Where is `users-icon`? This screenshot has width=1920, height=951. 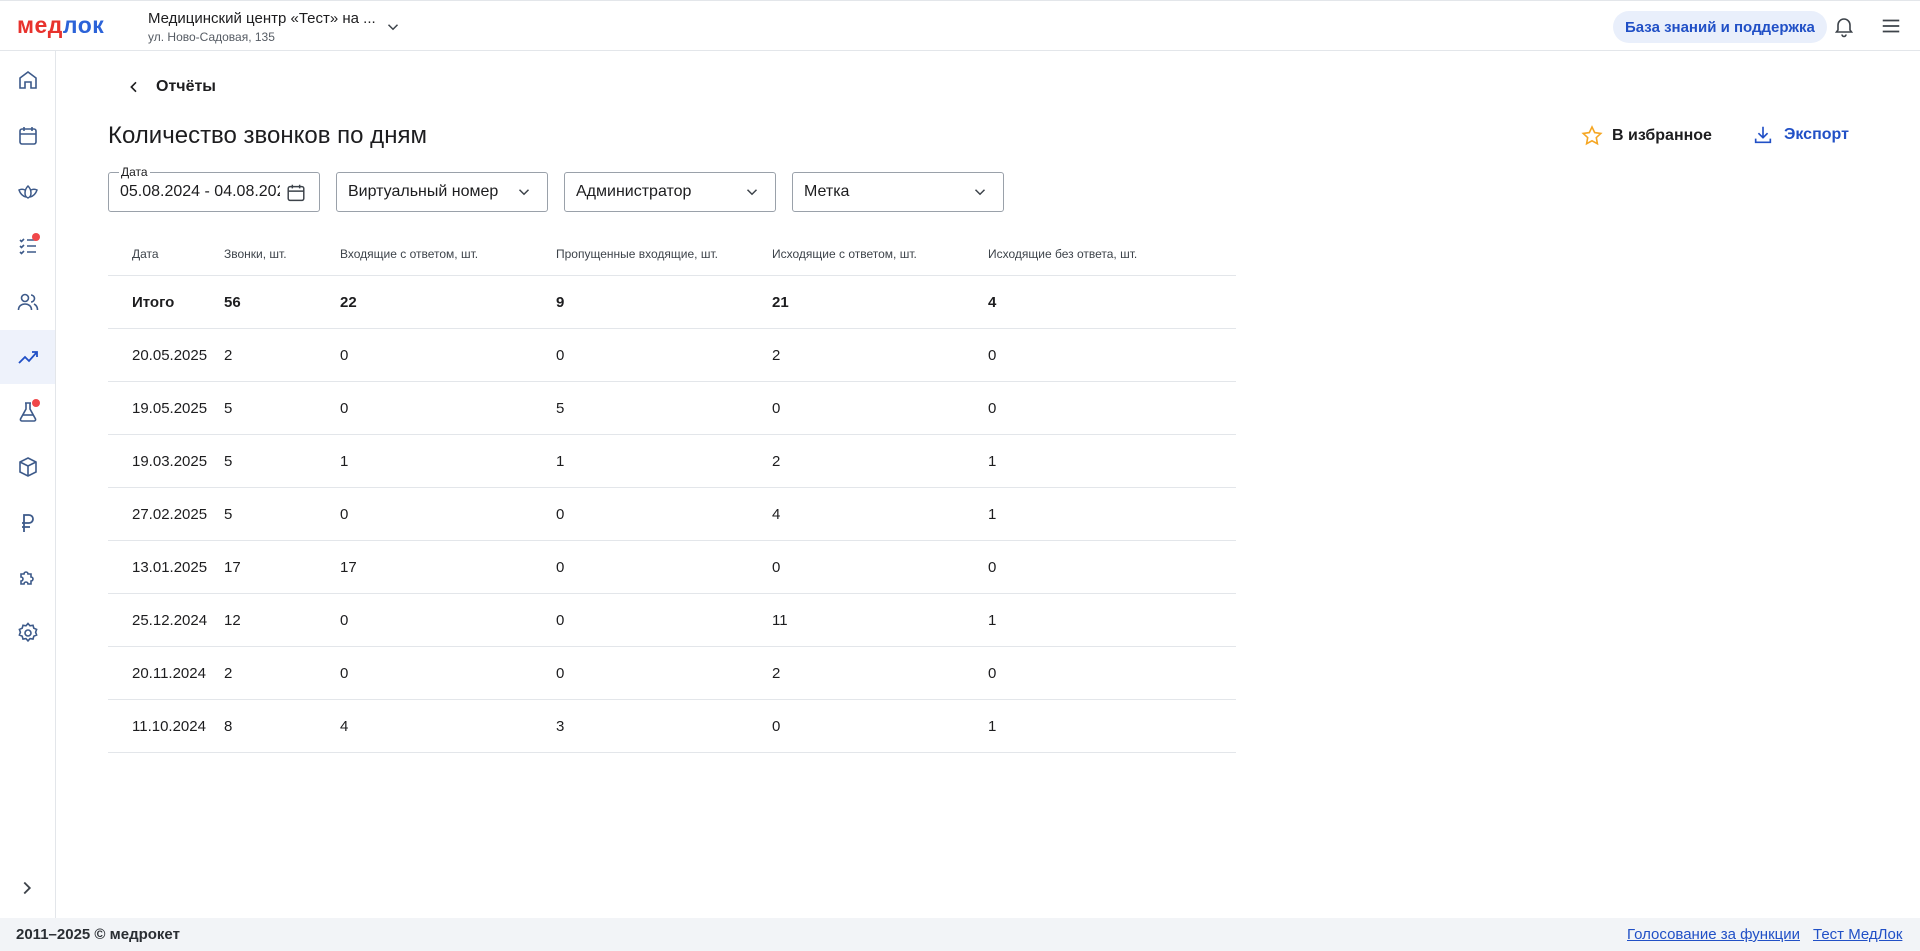 users-icon is located at coordinates (27, 302).